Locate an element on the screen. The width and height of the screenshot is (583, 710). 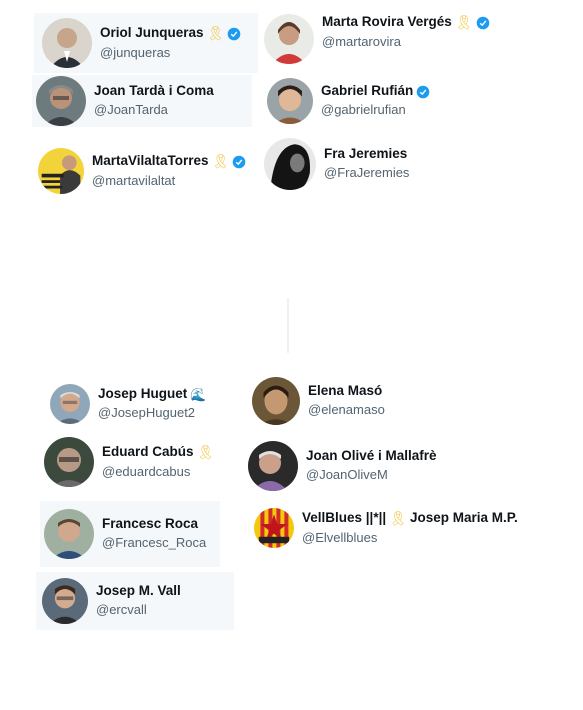
account-handle: @JoanOliveM is located at coordinates (347, 475).